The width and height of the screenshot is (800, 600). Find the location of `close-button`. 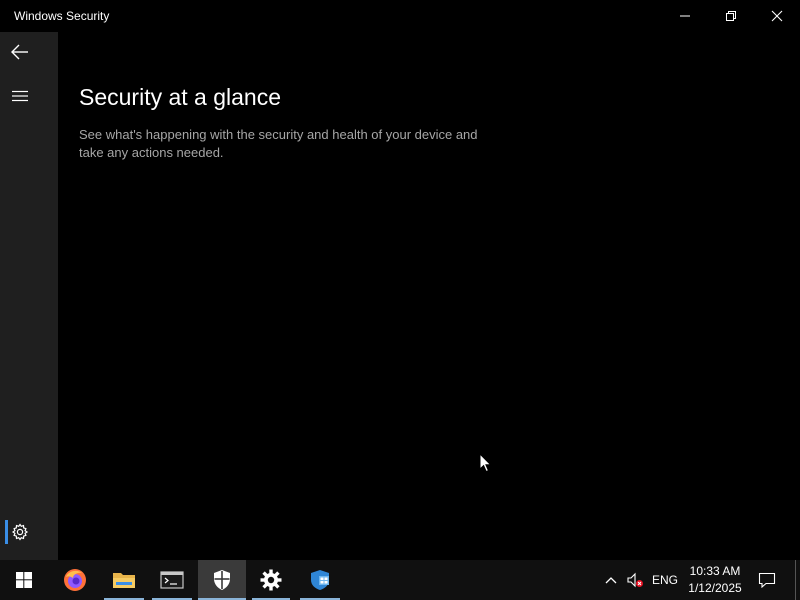

close-button is located at coordinates (777, 16).